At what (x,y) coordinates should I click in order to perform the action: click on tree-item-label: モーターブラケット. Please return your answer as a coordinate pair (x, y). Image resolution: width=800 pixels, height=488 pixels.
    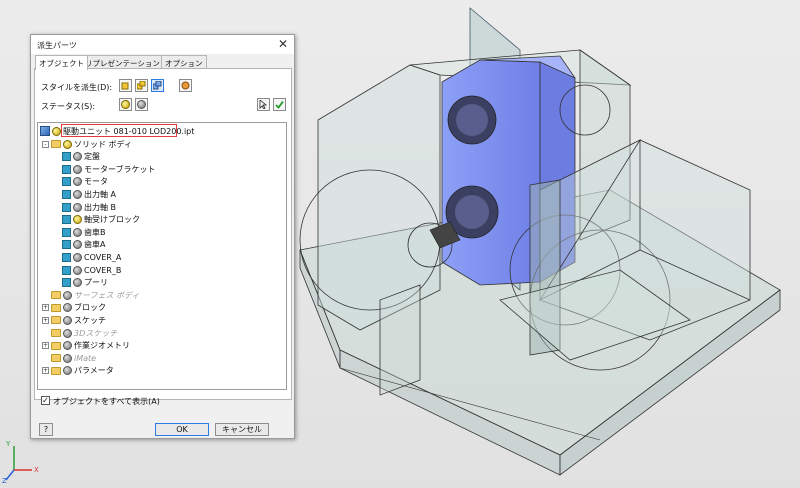
    Looking at the image, I should click on (120, 169).